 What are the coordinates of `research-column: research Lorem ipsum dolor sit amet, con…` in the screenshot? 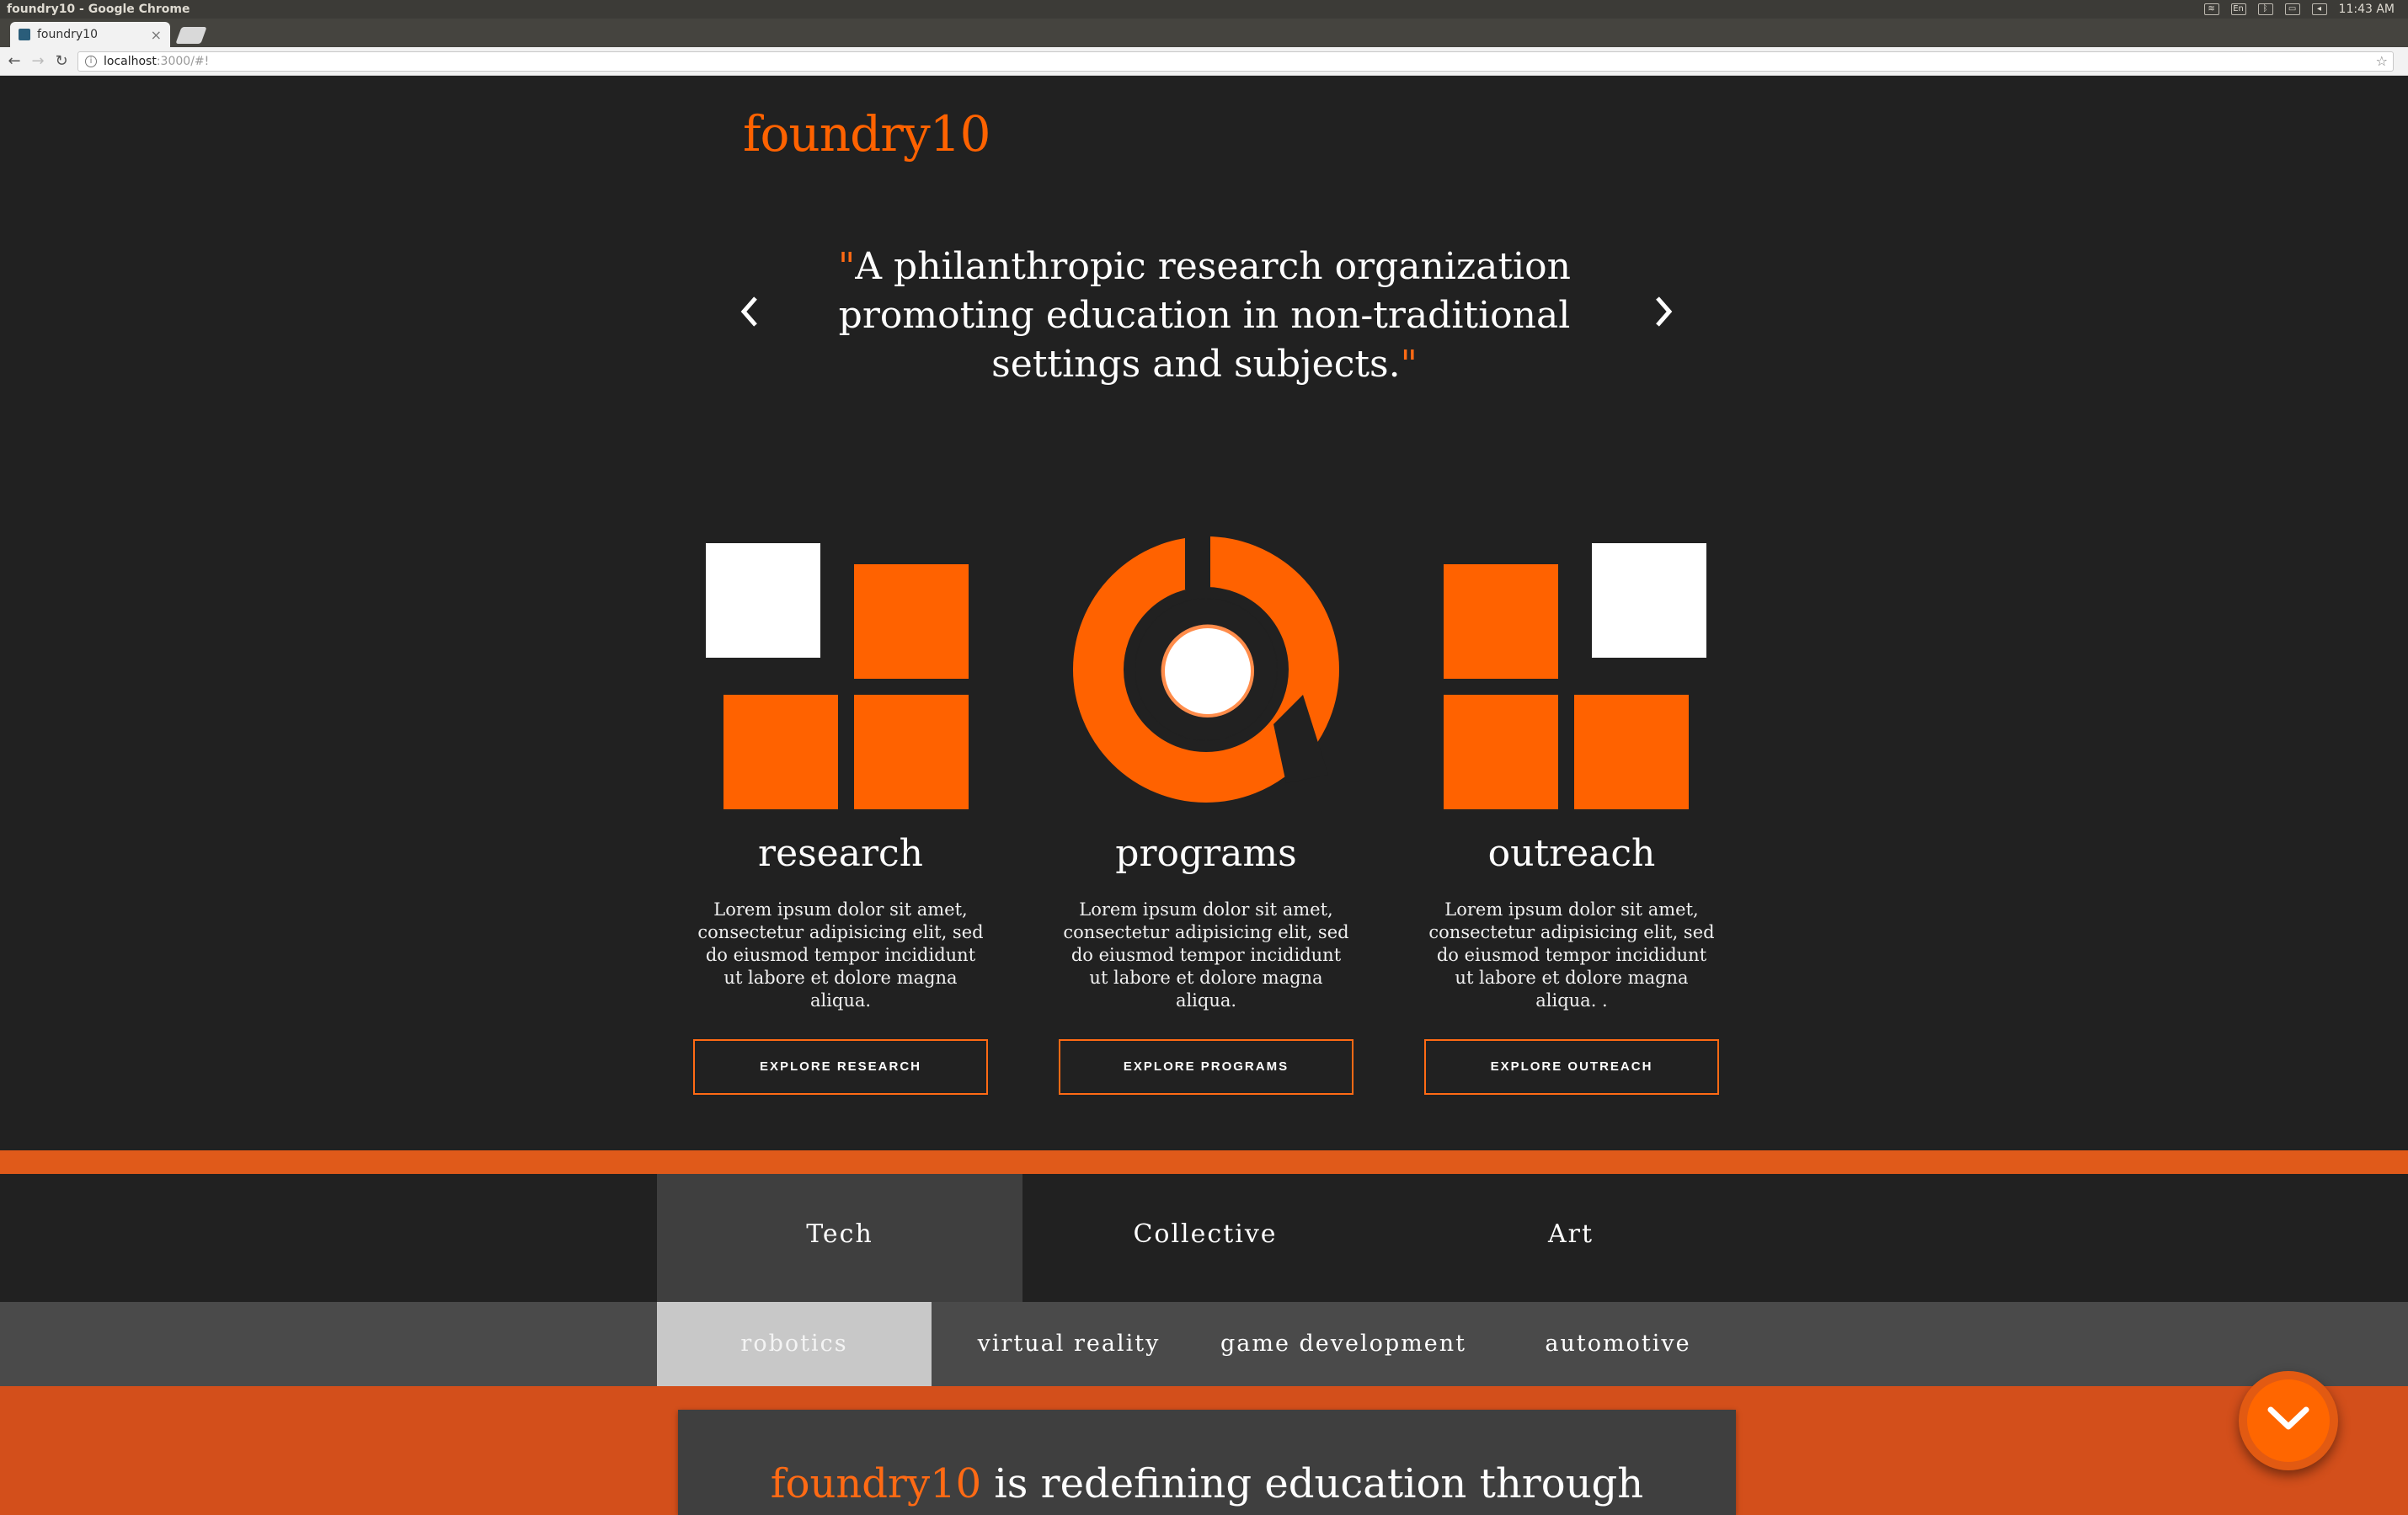 It's located at (840, 809).